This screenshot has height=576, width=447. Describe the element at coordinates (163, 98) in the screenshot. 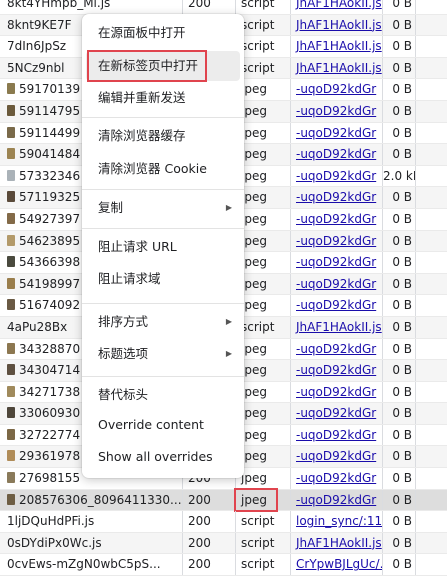

I see `menu-item: 编辑并重新发送` at that location.